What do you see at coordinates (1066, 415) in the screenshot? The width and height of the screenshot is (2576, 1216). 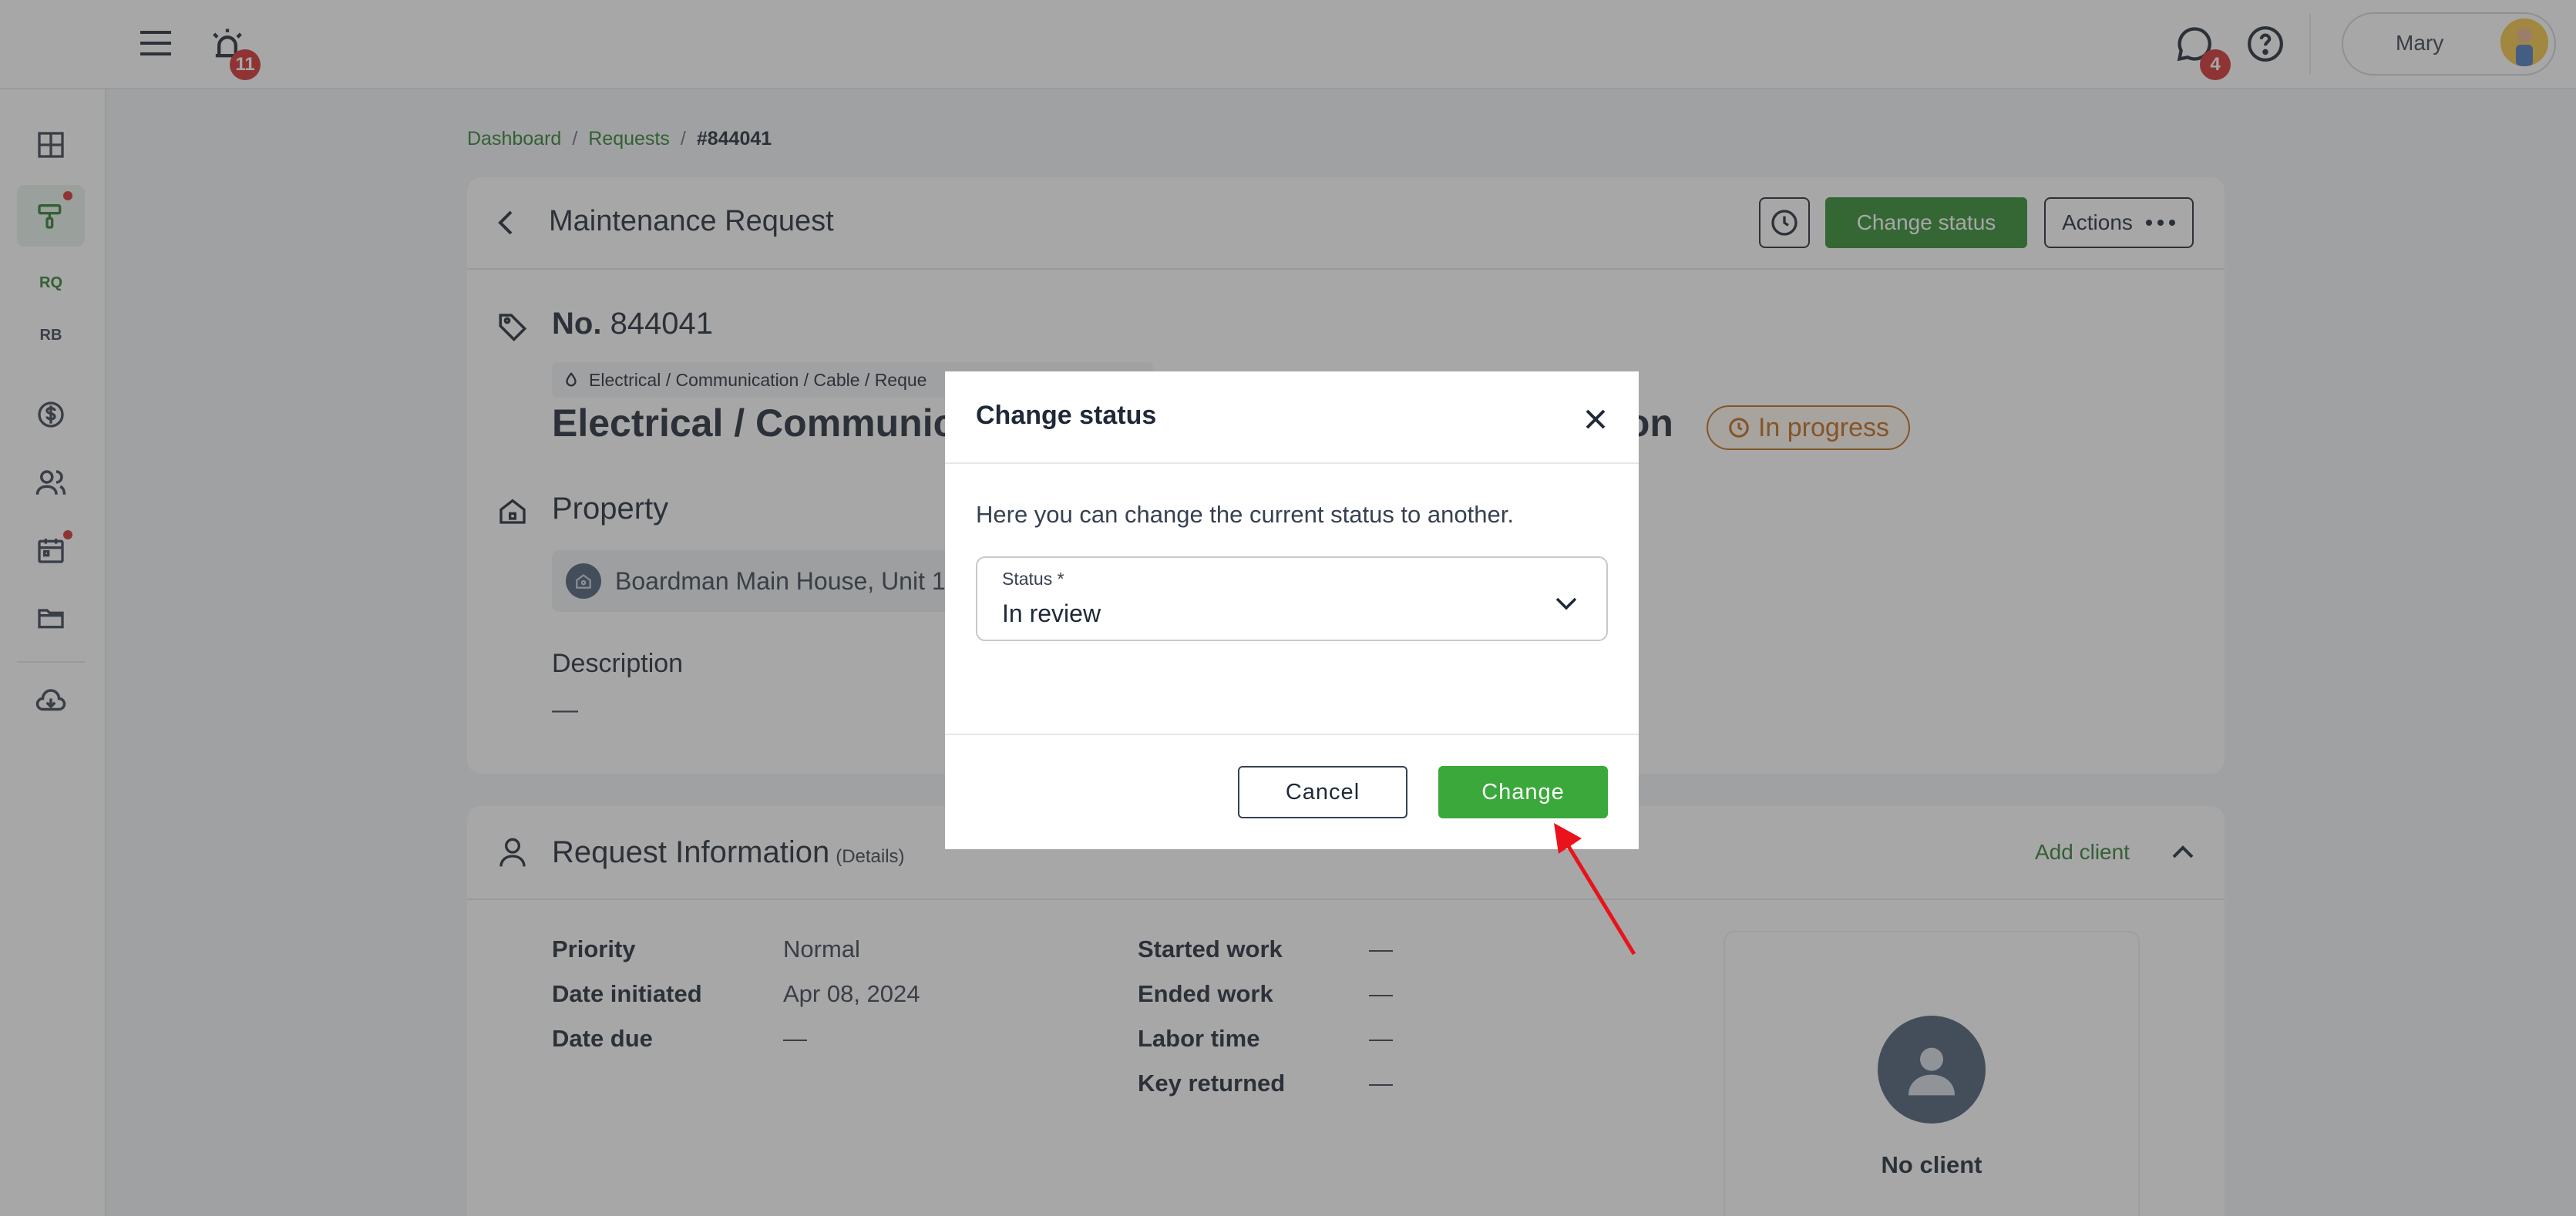 I see `modal-title: Change status` at bounding box center [1066, 415].